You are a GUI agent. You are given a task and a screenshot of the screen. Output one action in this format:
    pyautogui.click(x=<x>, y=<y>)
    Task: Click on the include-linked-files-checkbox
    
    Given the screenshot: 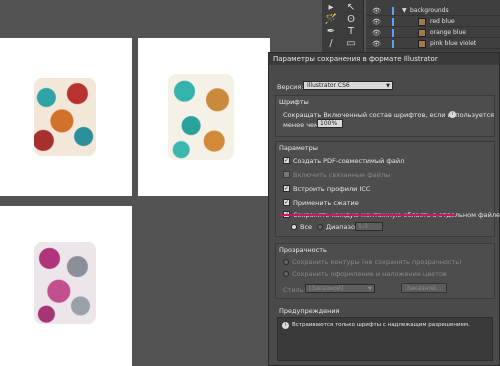 What is the action you would take?
    pyautogui.click(x=286, y=174)
    